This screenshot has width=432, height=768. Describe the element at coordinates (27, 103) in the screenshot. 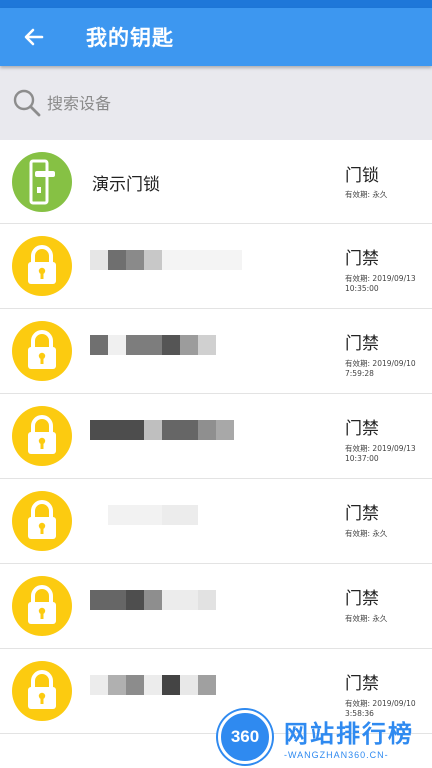

I see `search-icon` at that location.